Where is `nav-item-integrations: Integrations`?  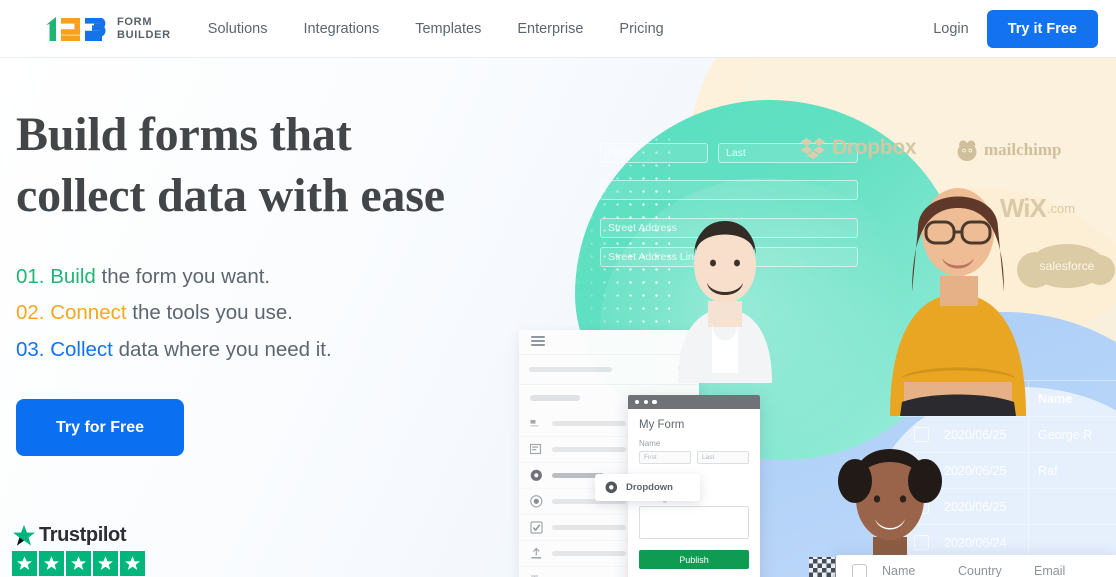
nav-item-integrations: Integrations is located at coordinates (341, 29).